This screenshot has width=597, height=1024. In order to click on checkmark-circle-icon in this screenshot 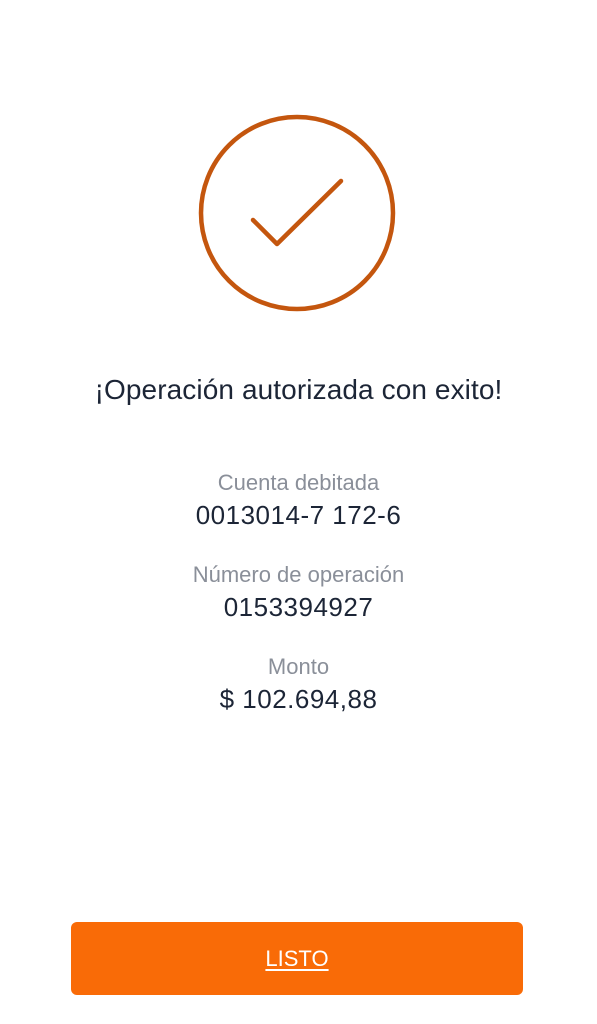, I will do `click(297, 213)`.